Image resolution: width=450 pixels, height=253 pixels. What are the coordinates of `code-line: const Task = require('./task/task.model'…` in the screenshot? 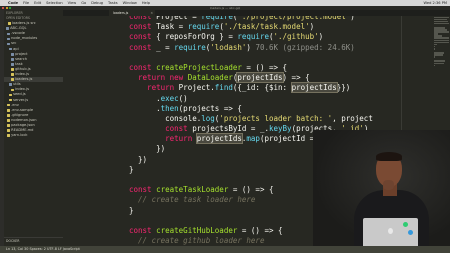 It's located at (253, 27).